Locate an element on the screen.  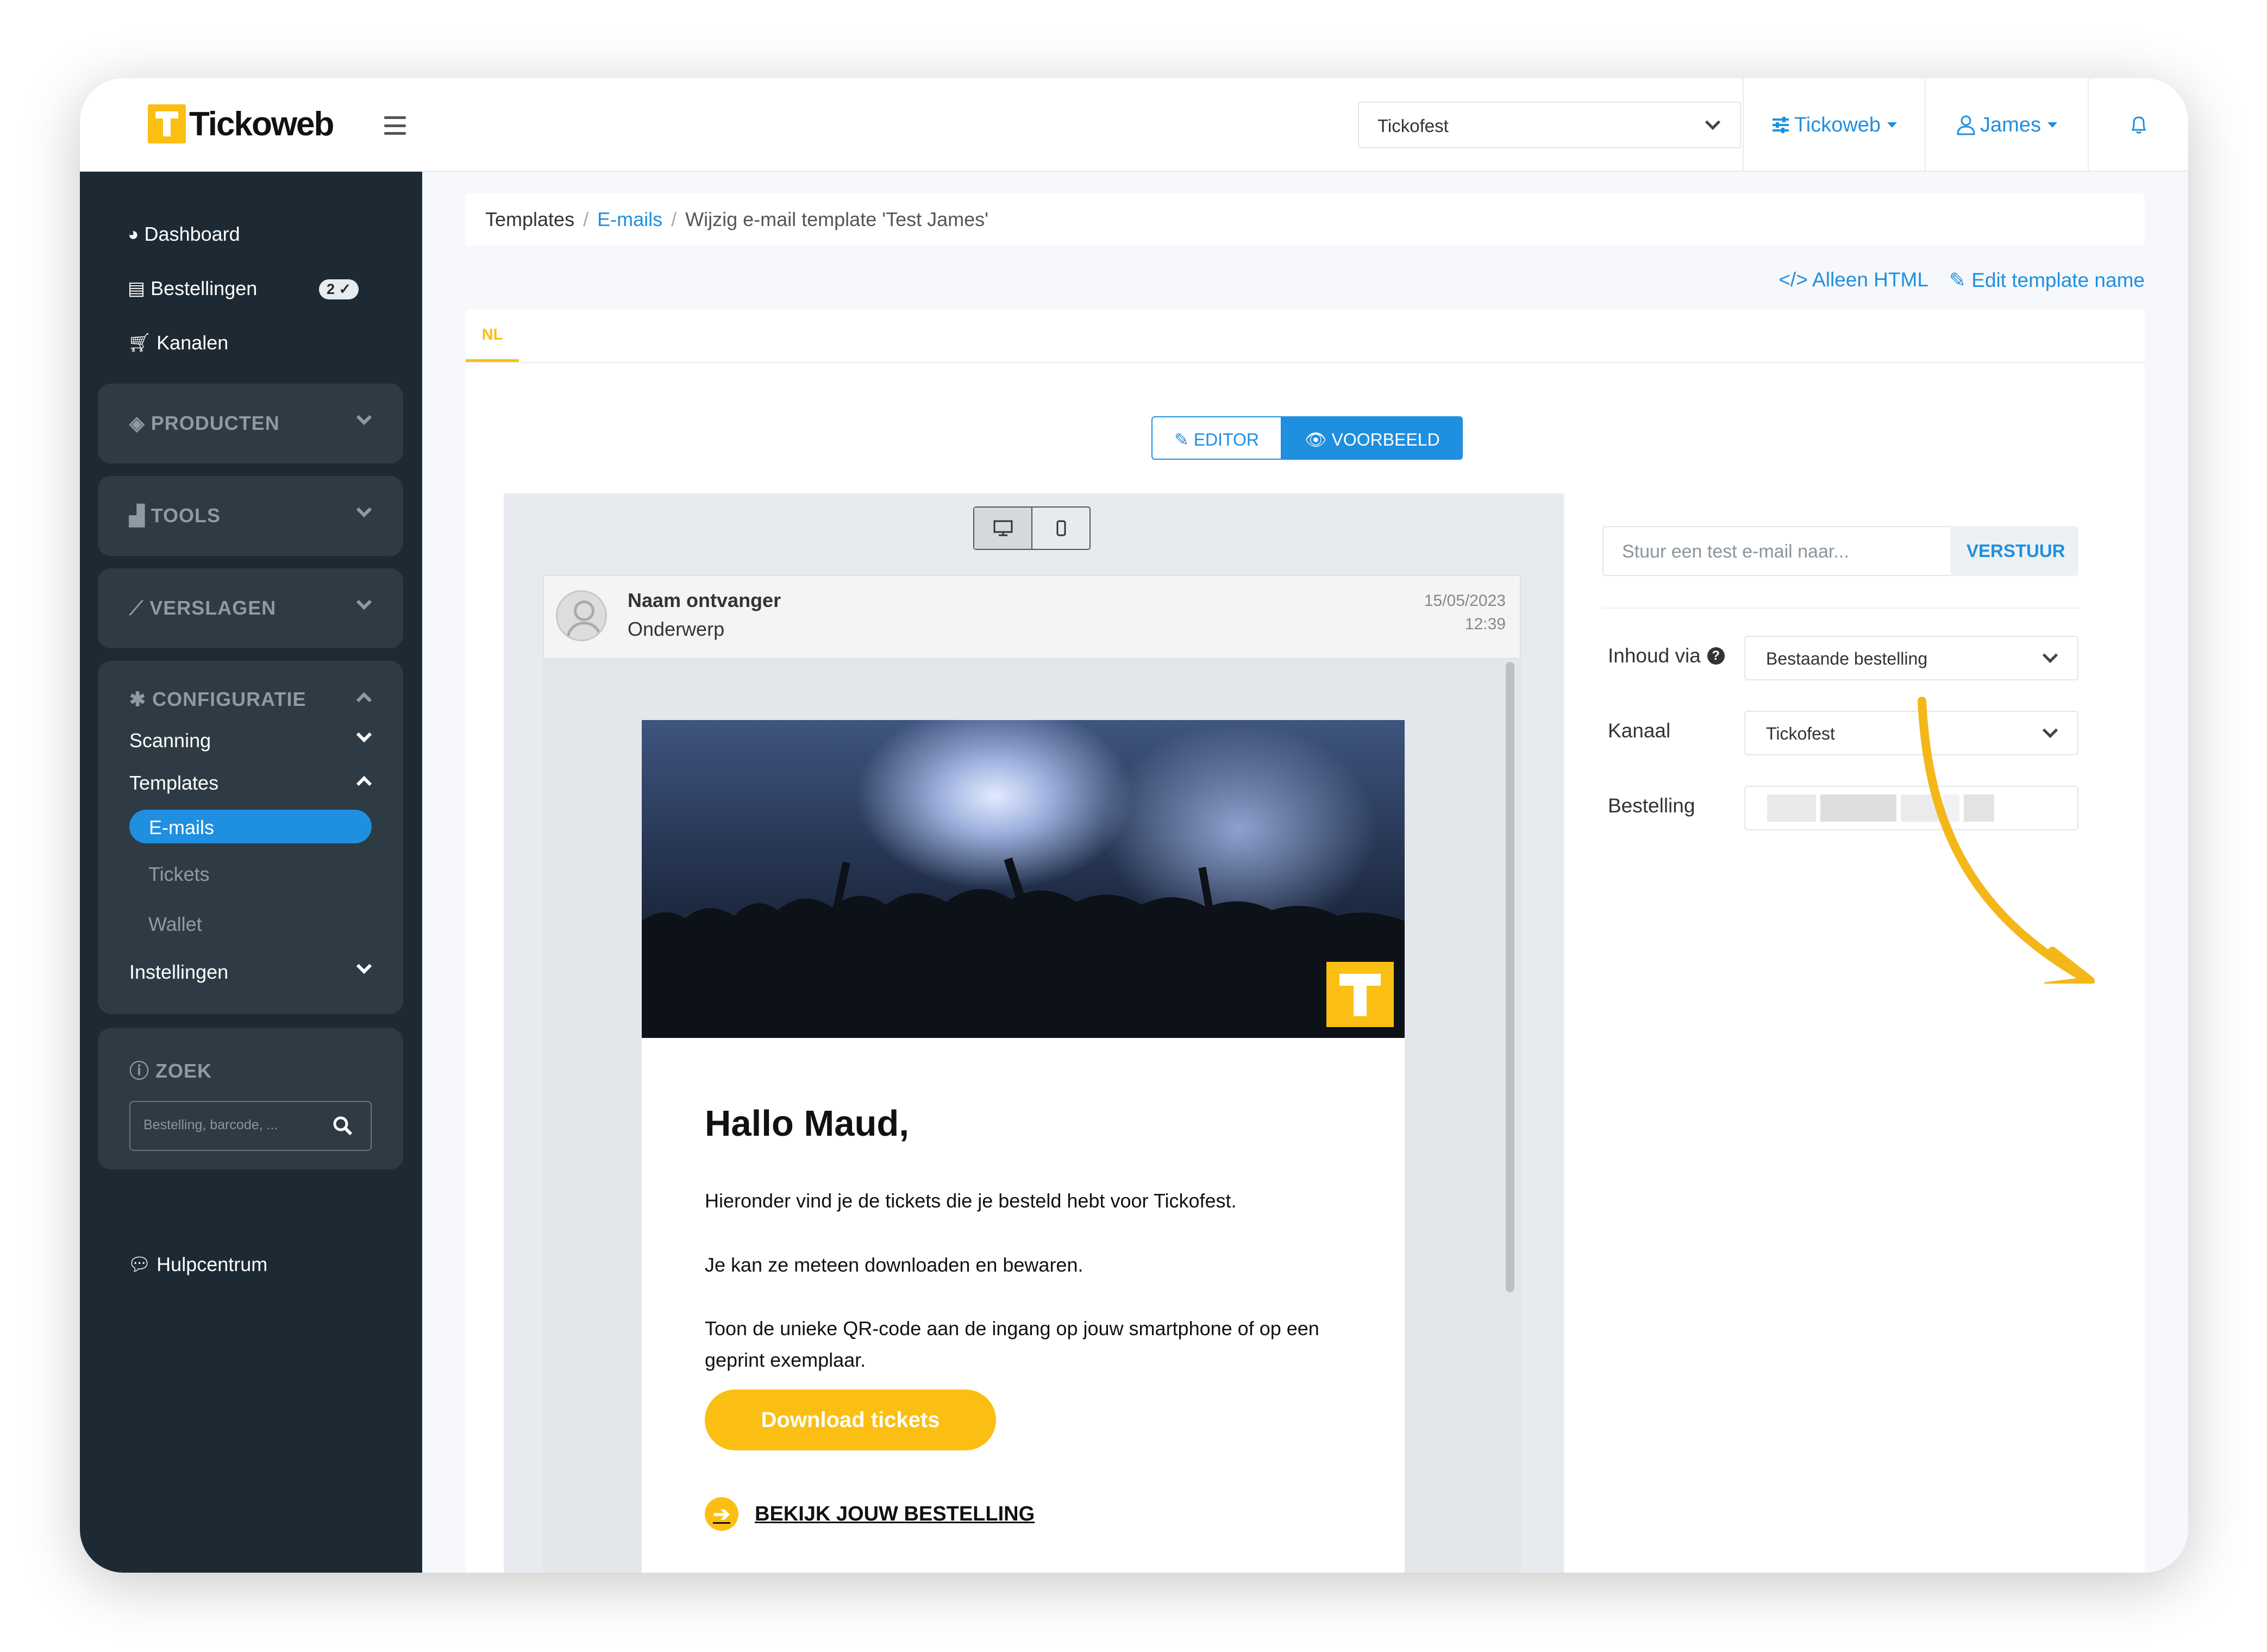
tab-nl: NL is located at coordinates (492, 336).